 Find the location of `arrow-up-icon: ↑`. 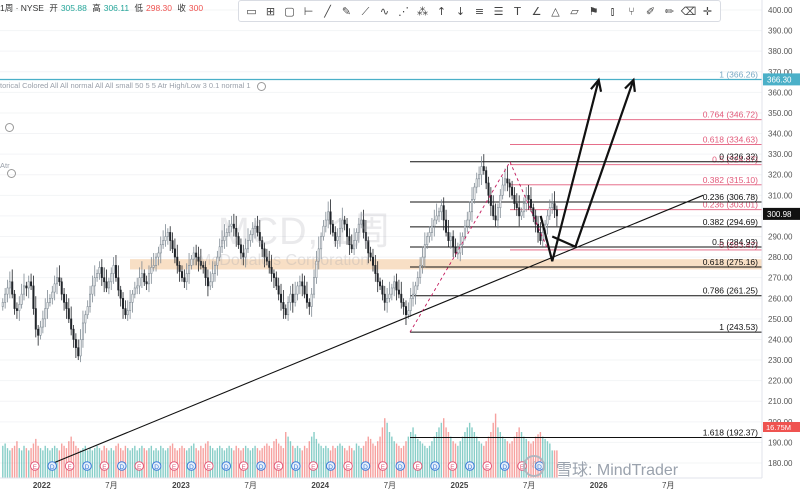

arrow-up-icon: ↑ is located at coordinates (441, 11).